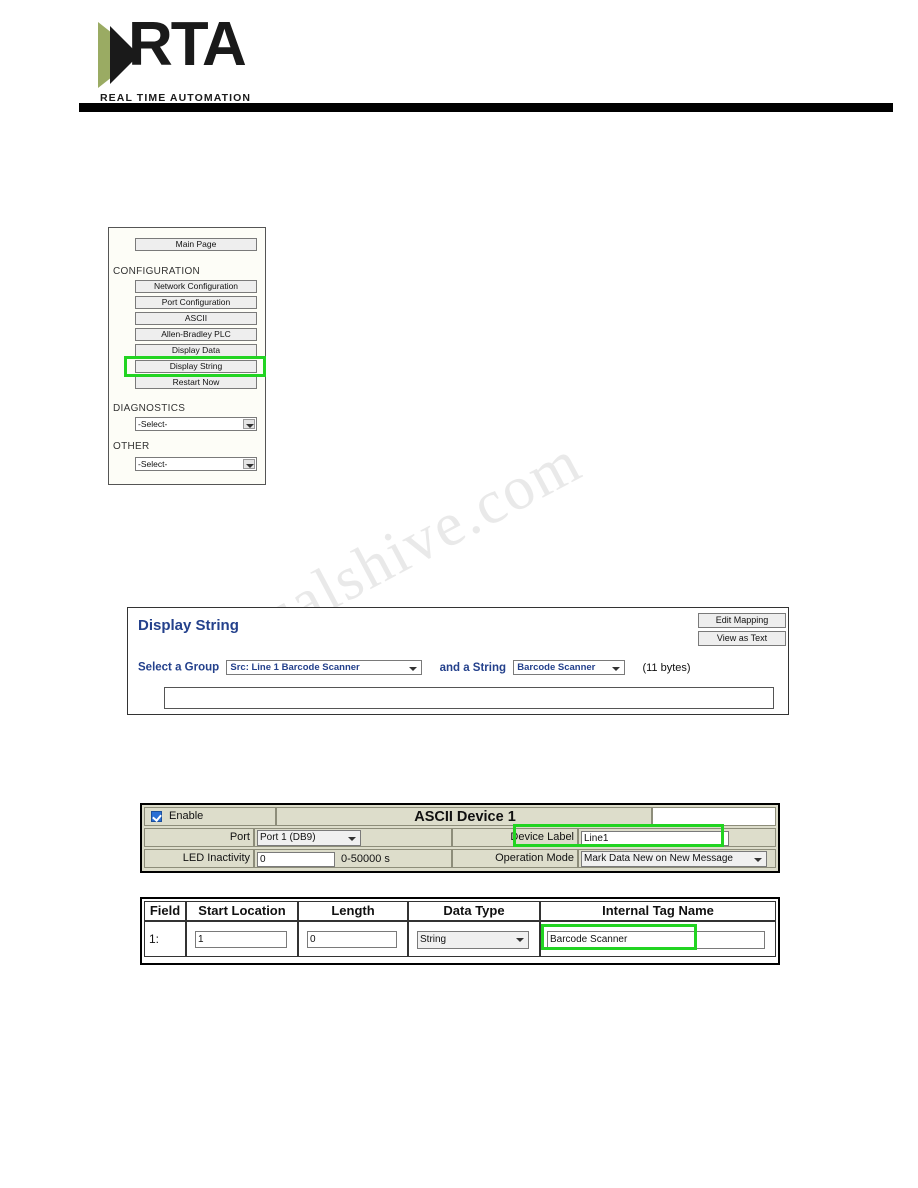 Image resolution: width=918 pixels, height=1188 pixels. Describe the element at coordinates (196, 464) in the screenshot. I see `other-select: -Select-` at that location.